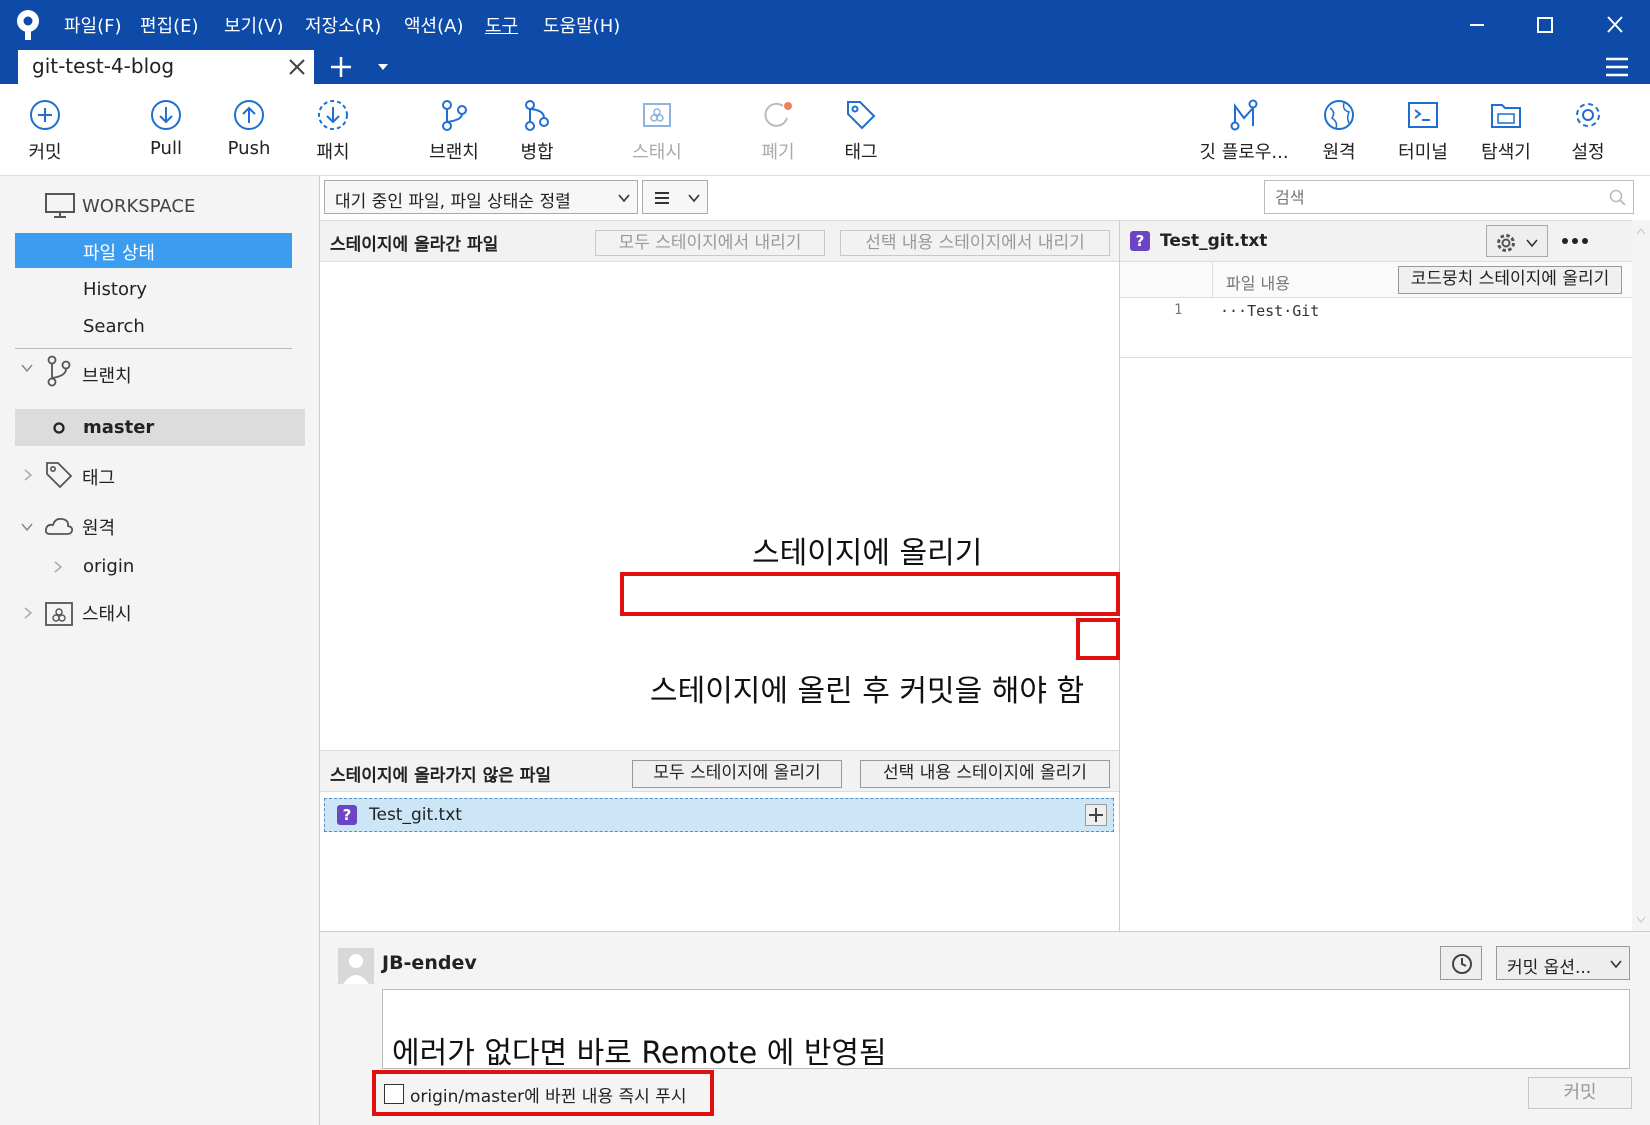 The width and height of the screenshot is (1650, 1125). Describe the element at coordinates (453, 202) in the screenshot. I see `sort-select-value: 대기 중인 파일, 파일 상태순 정렬` at that location.